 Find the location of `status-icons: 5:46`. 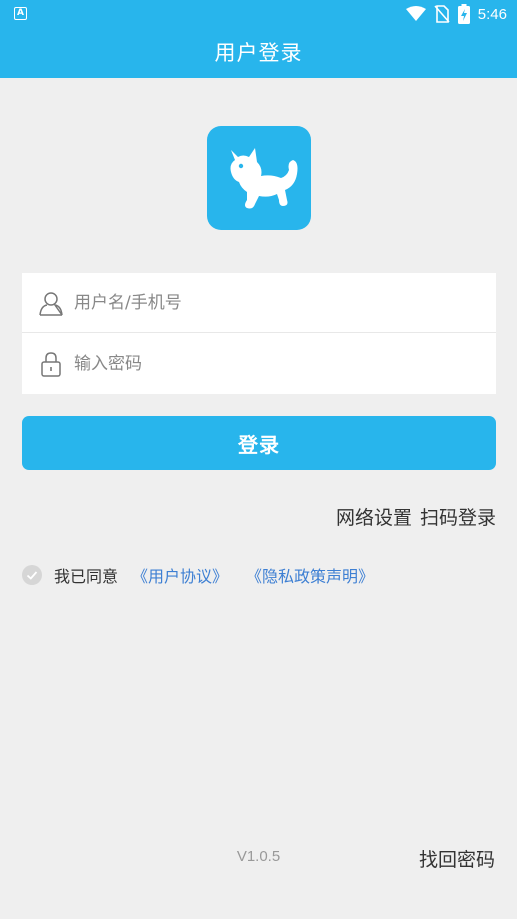

status-icons: 5:46 is located at coordinates (456, 14).